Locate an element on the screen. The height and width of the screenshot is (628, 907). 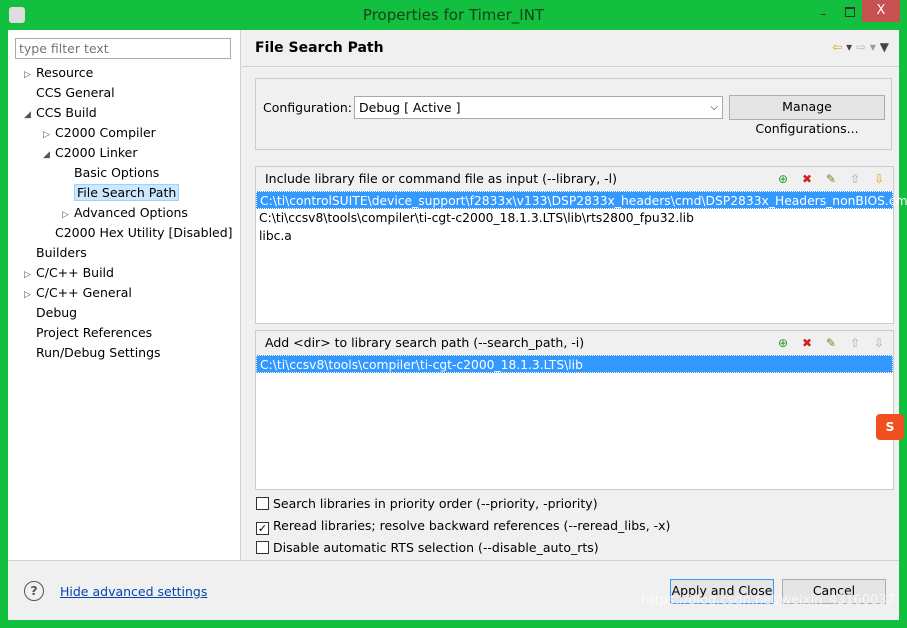
configuration-value: Debug [ Active ] is located at coordinates (410, 107).